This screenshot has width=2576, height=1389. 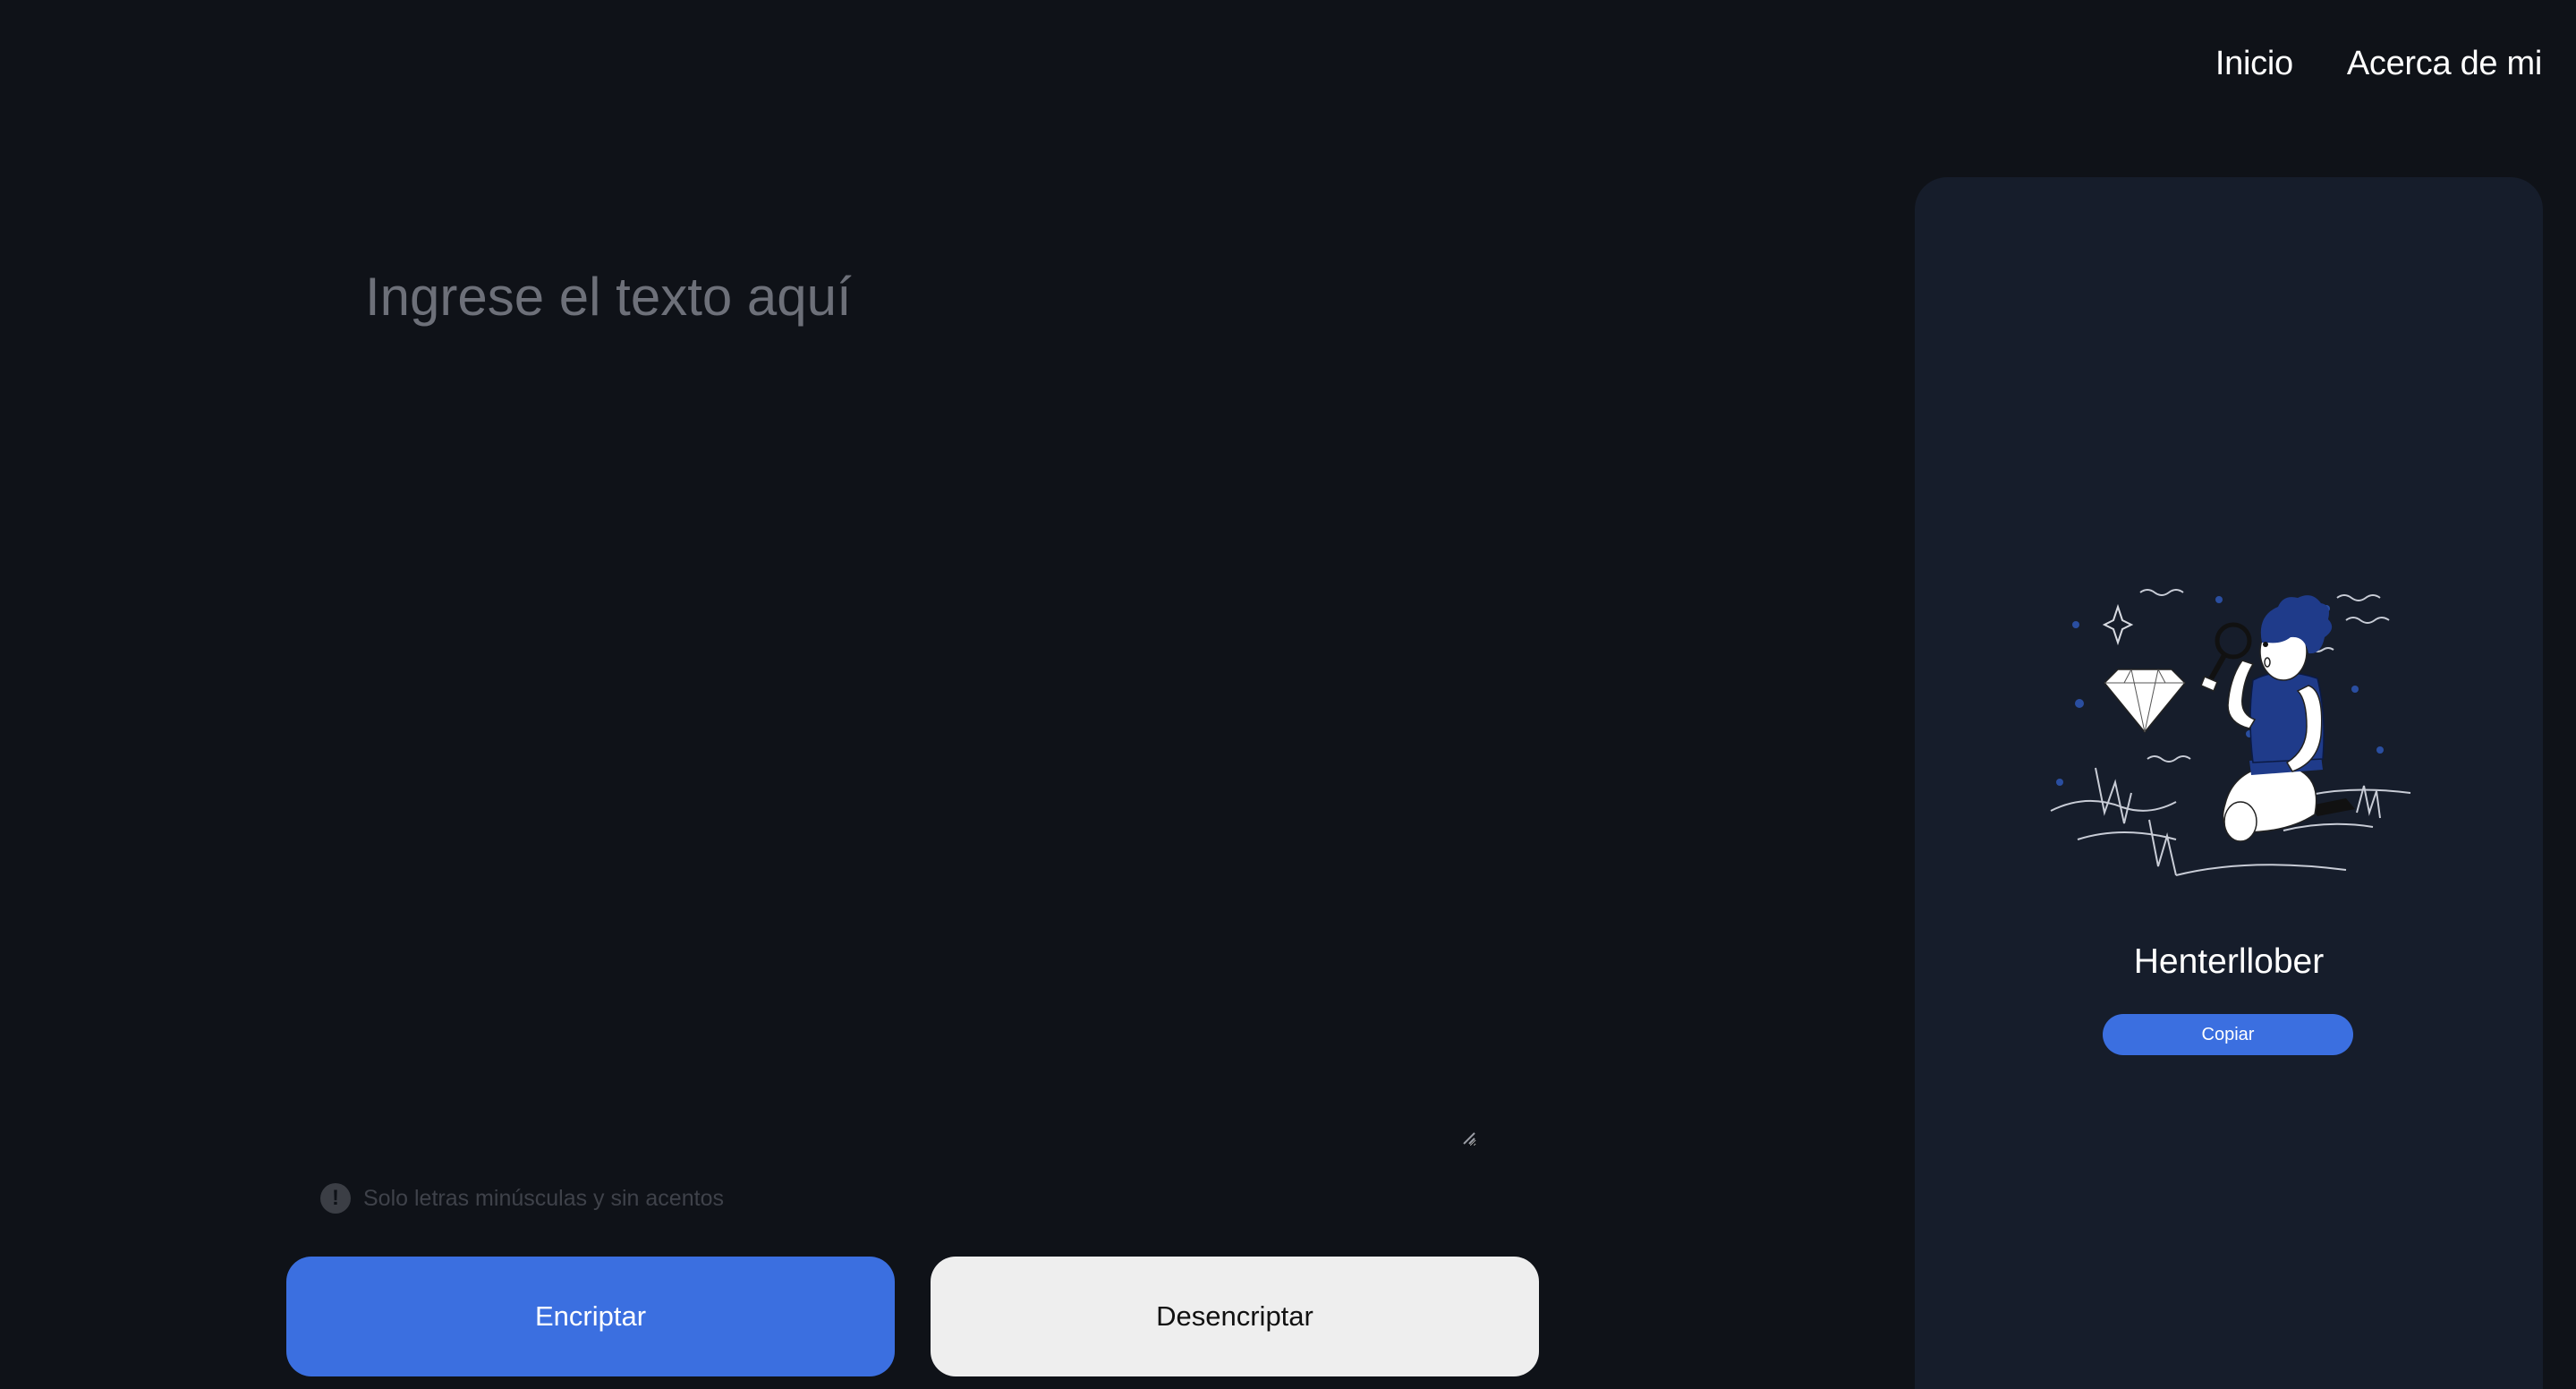 What do you see at coordinates (335, 1198) in the screenshot?
I see `exclamation-circle-icon: !` at bounding box center [335, 1198].